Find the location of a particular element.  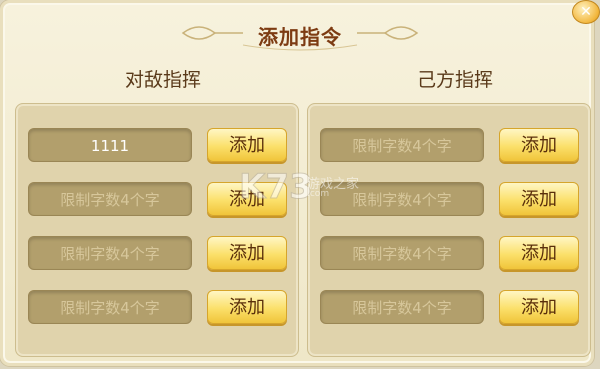

watermark-url: .com is located at coordinates (318, 194).